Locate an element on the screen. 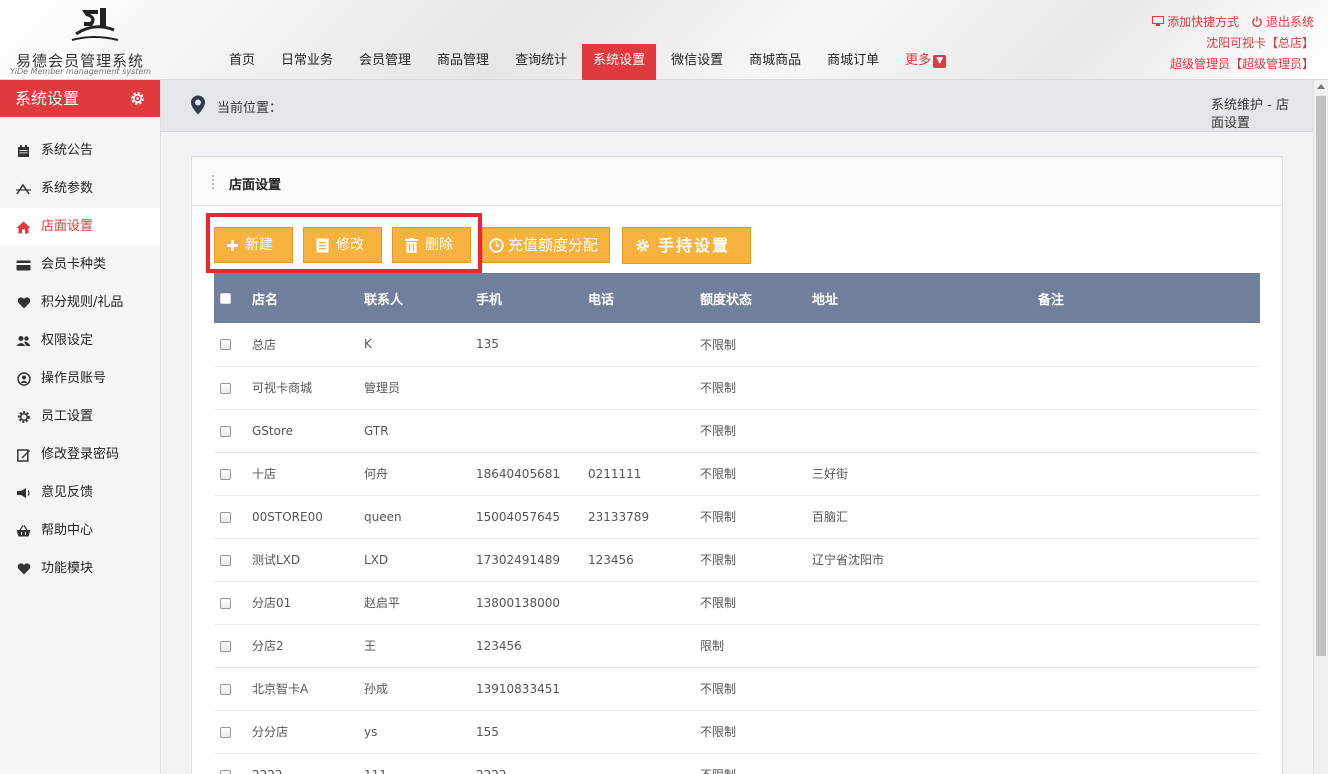  table-row: GStore GTR 不限制 is located at coordinates (737, 430).